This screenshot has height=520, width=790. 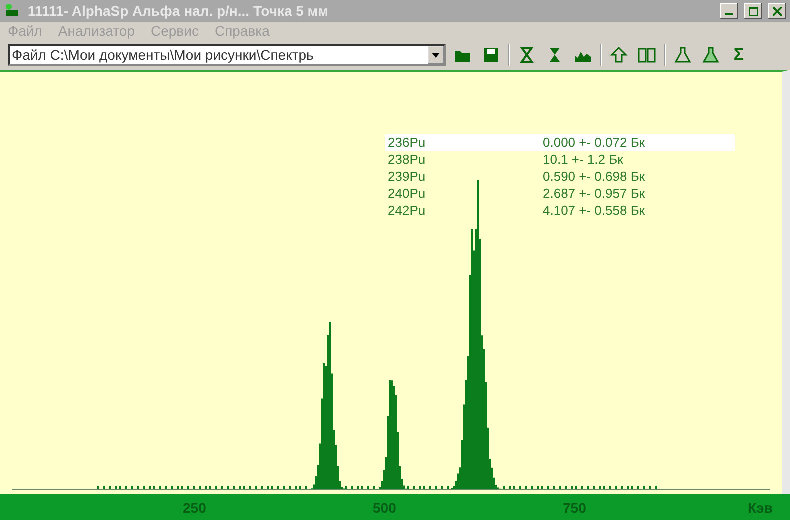 I want to click on nuclide-label: 242Pu, so click(x=407, y=210).